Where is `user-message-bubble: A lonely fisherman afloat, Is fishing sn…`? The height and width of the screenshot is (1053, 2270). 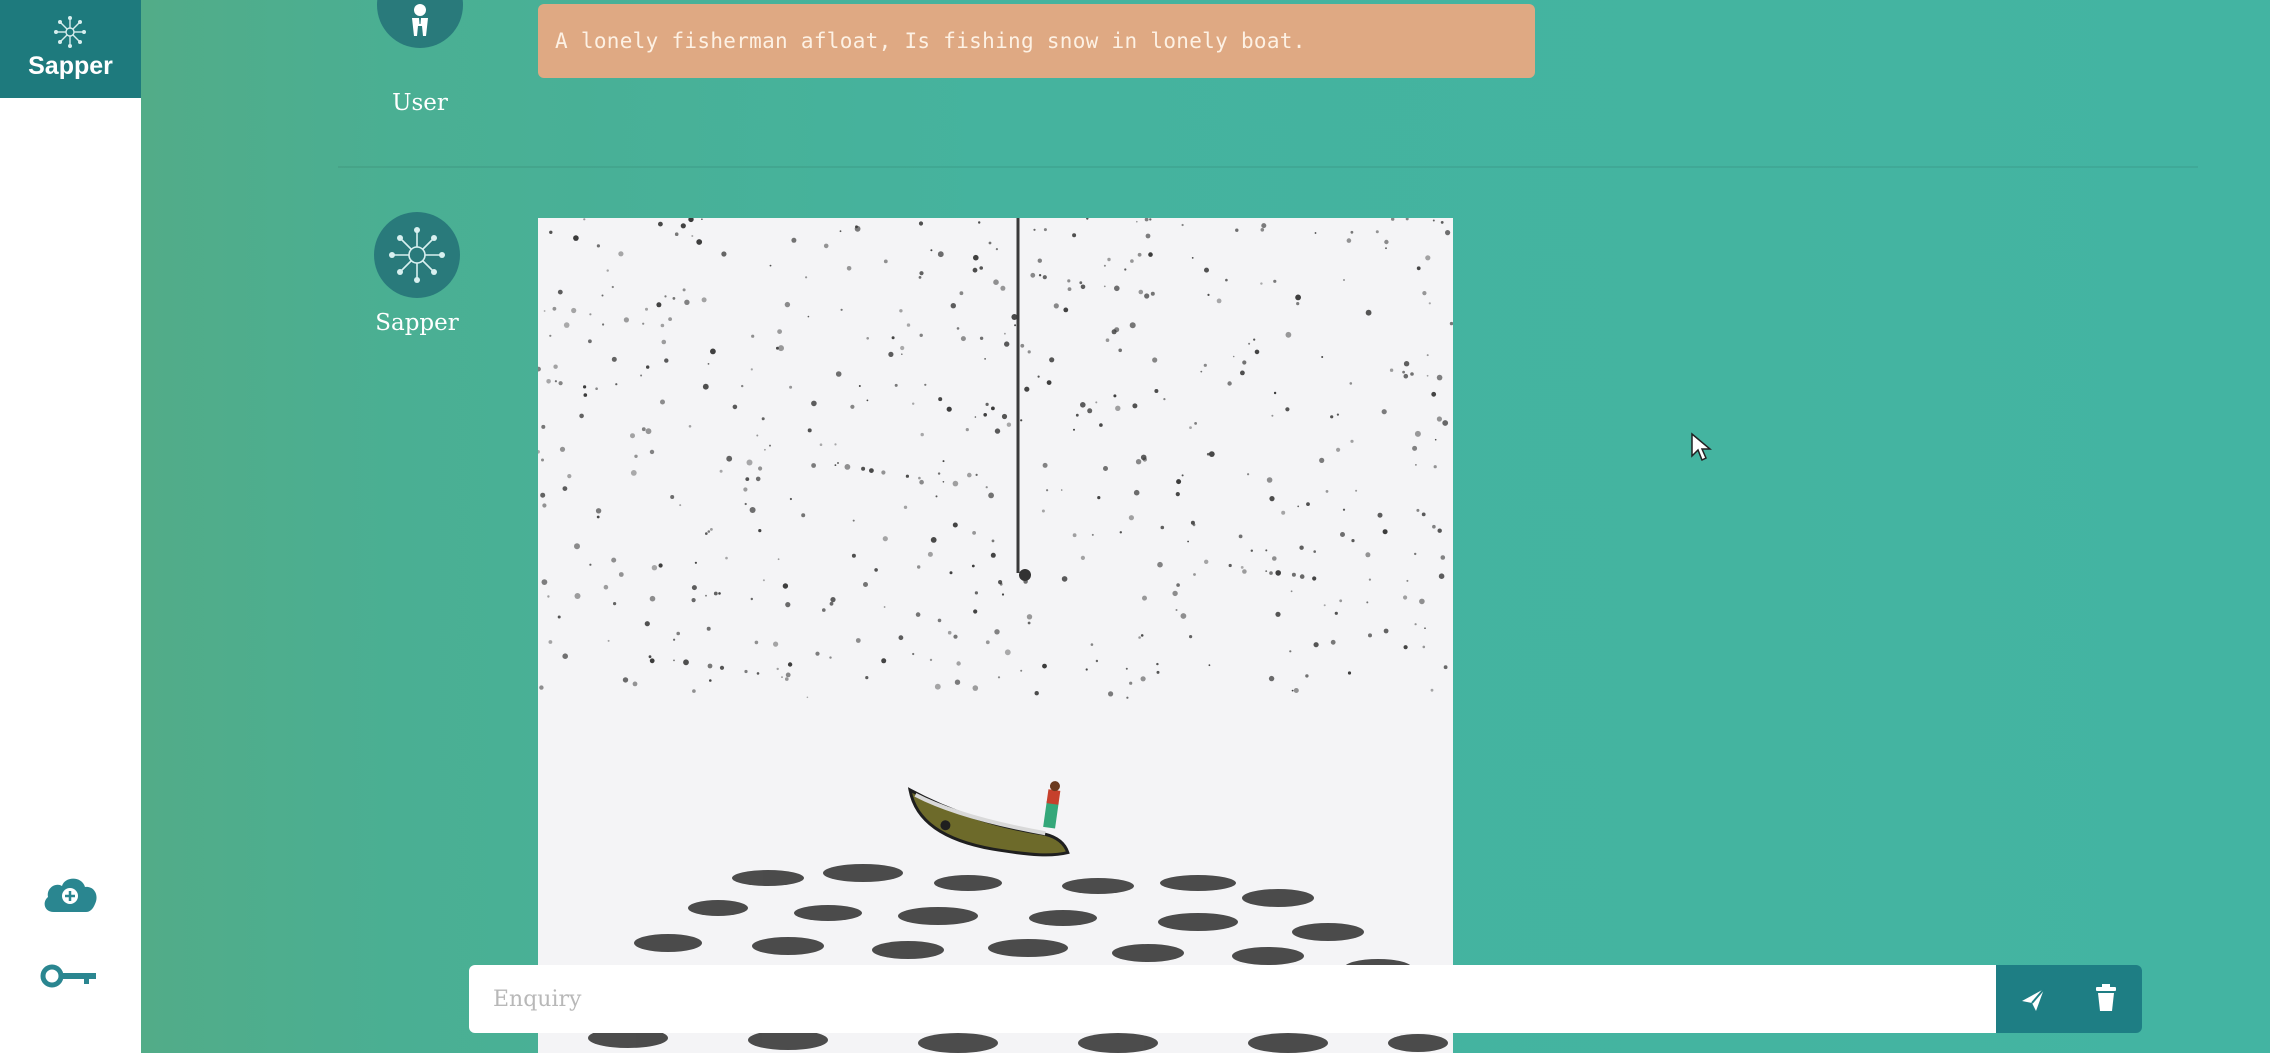
user-message-bubble: A lonely fisherman afloat, Is fishing sn… is located at coordinates (1036, 41).